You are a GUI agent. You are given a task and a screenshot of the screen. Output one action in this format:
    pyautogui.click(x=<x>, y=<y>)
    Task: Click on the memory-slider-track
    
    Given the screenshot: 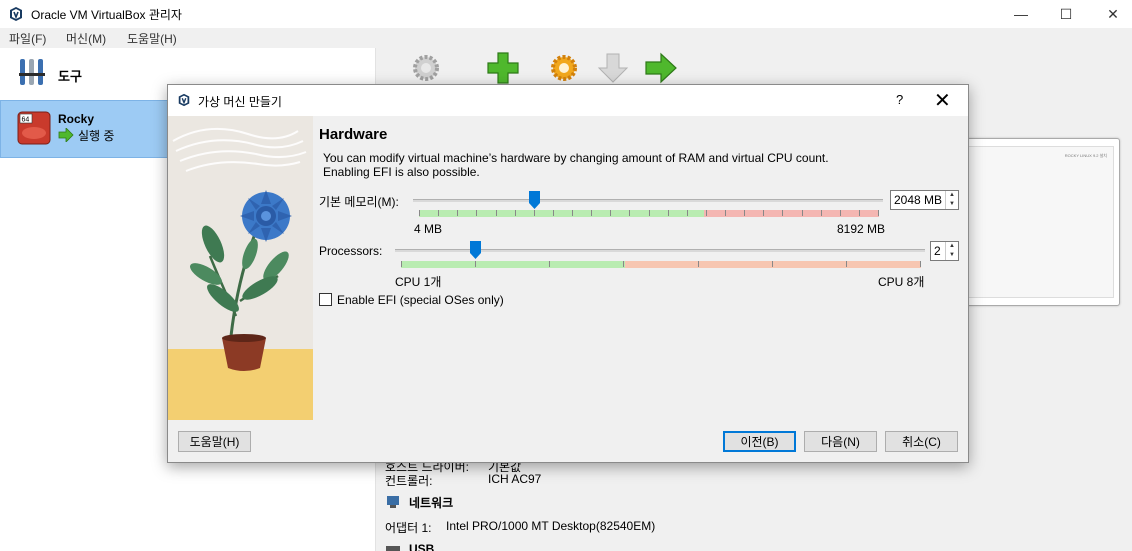 What is the action you would take?
    pyautogui.click(x=648, y=200)
    